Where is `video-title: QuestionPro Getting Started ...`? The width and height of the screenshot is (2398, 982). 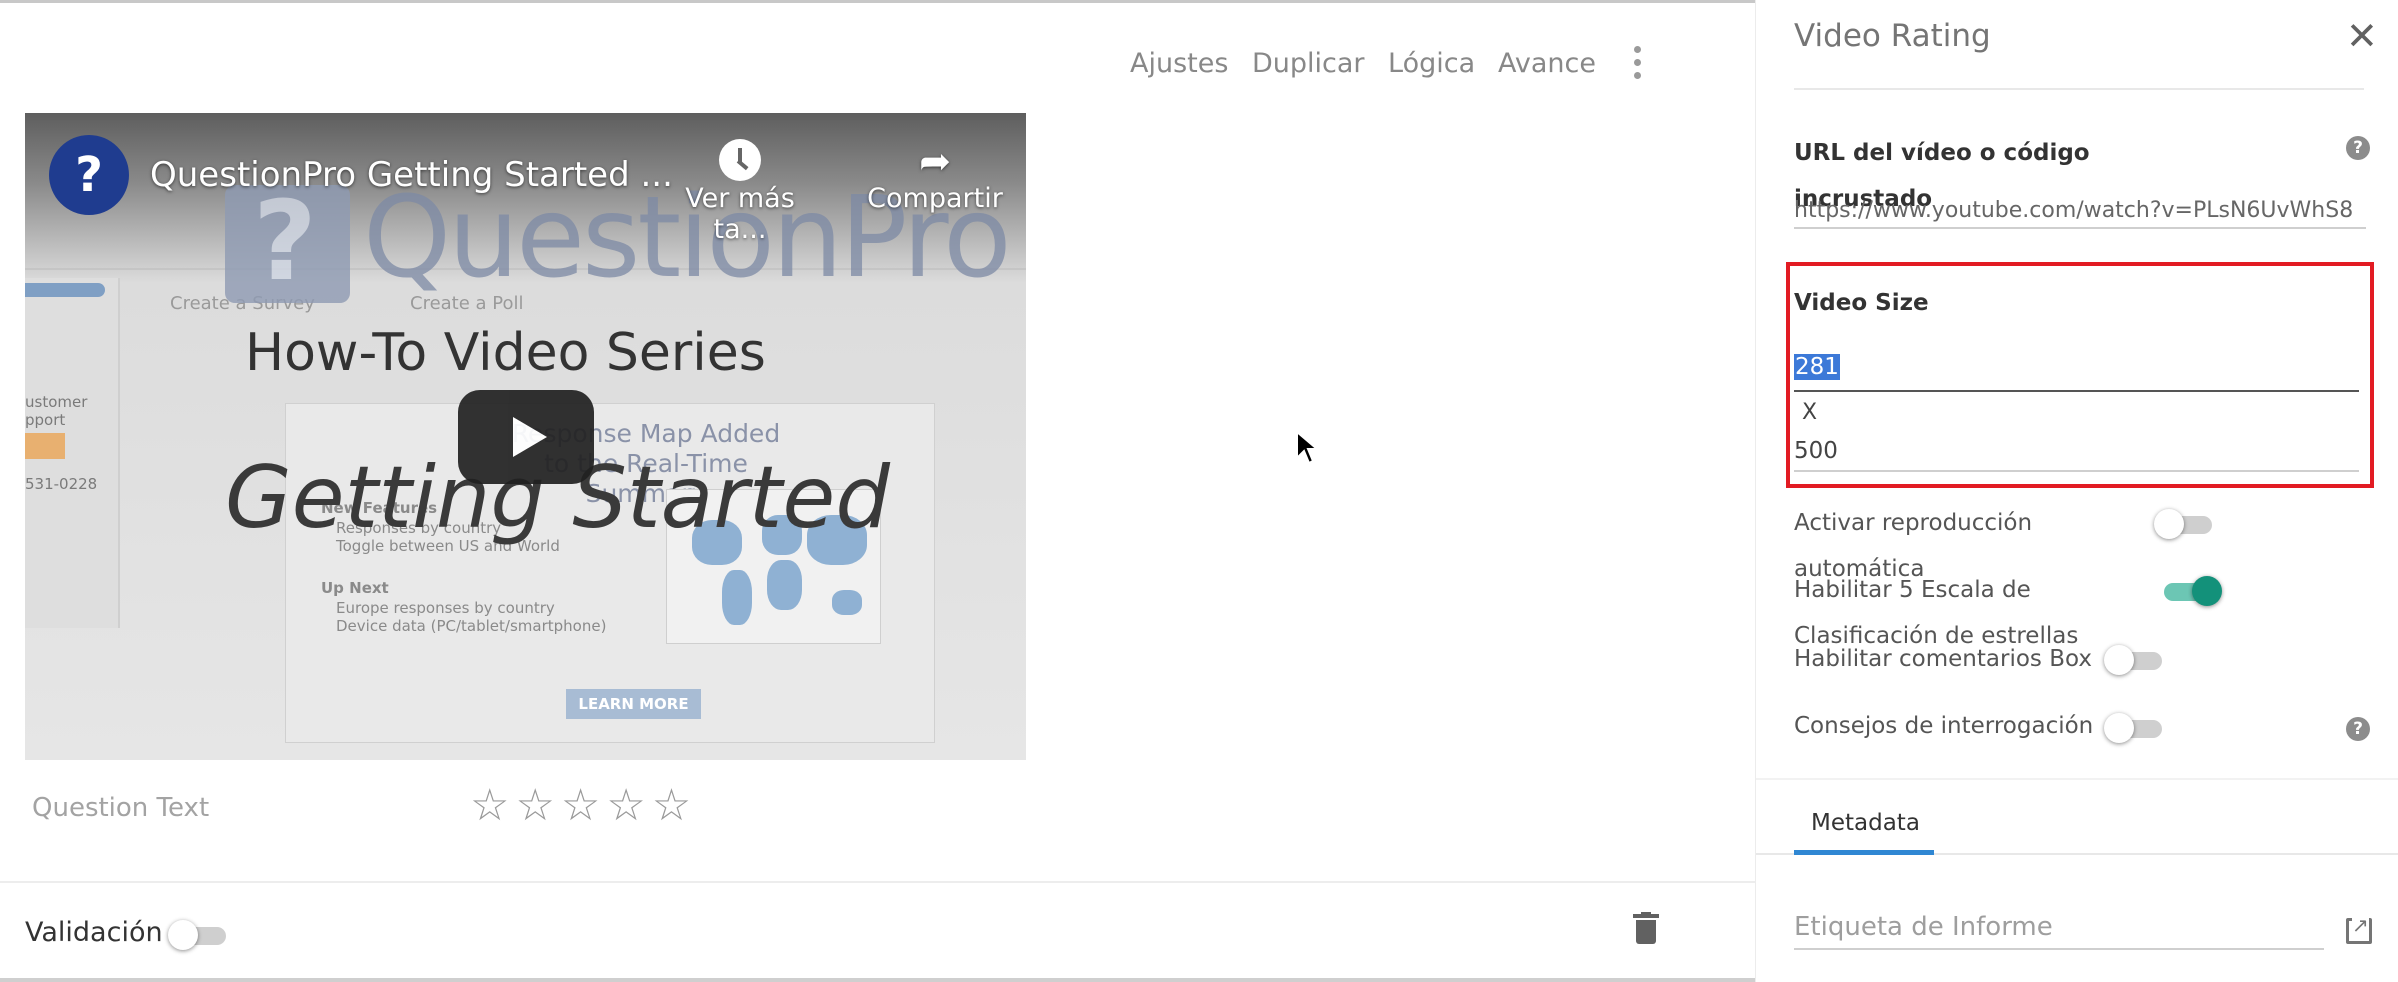
video-title: QuestionPro Getting Started ... is located at coordinates (411, 175).